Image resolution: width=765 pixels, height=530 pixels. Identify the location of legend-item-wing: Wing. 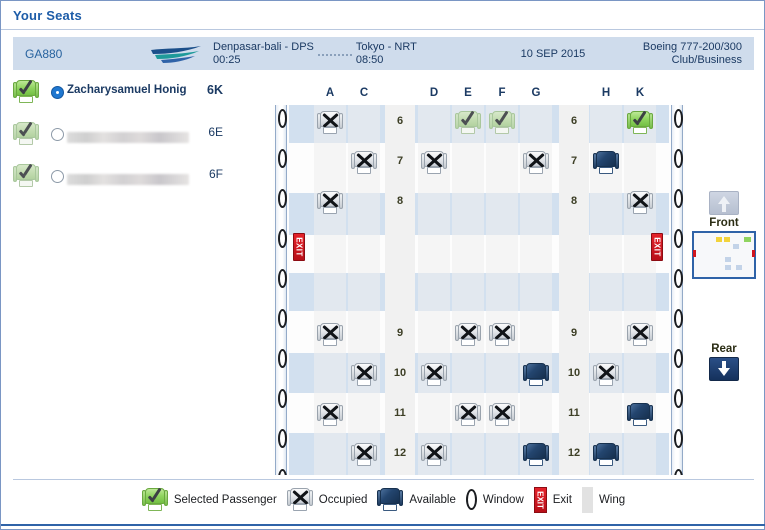
(603, 499).